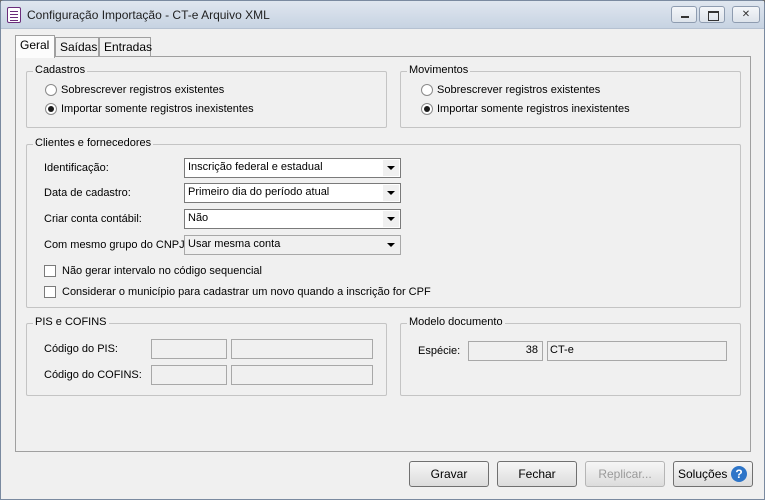 This screenshot has height=500, width=765. What do you see at coordinates (189, 349) in the screenshot?
I see `pis-code-input` at bounding box center [189, 349].